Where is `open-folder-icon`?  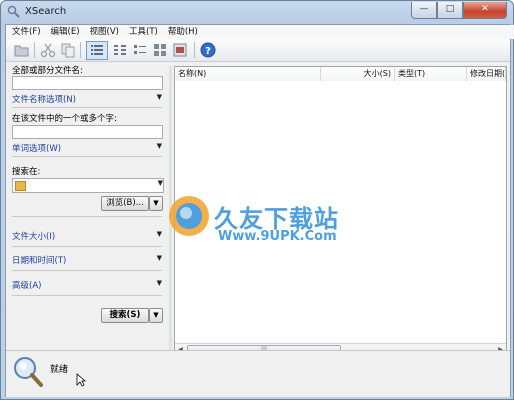 open-folder-icon is located at coordinates (22, 50).